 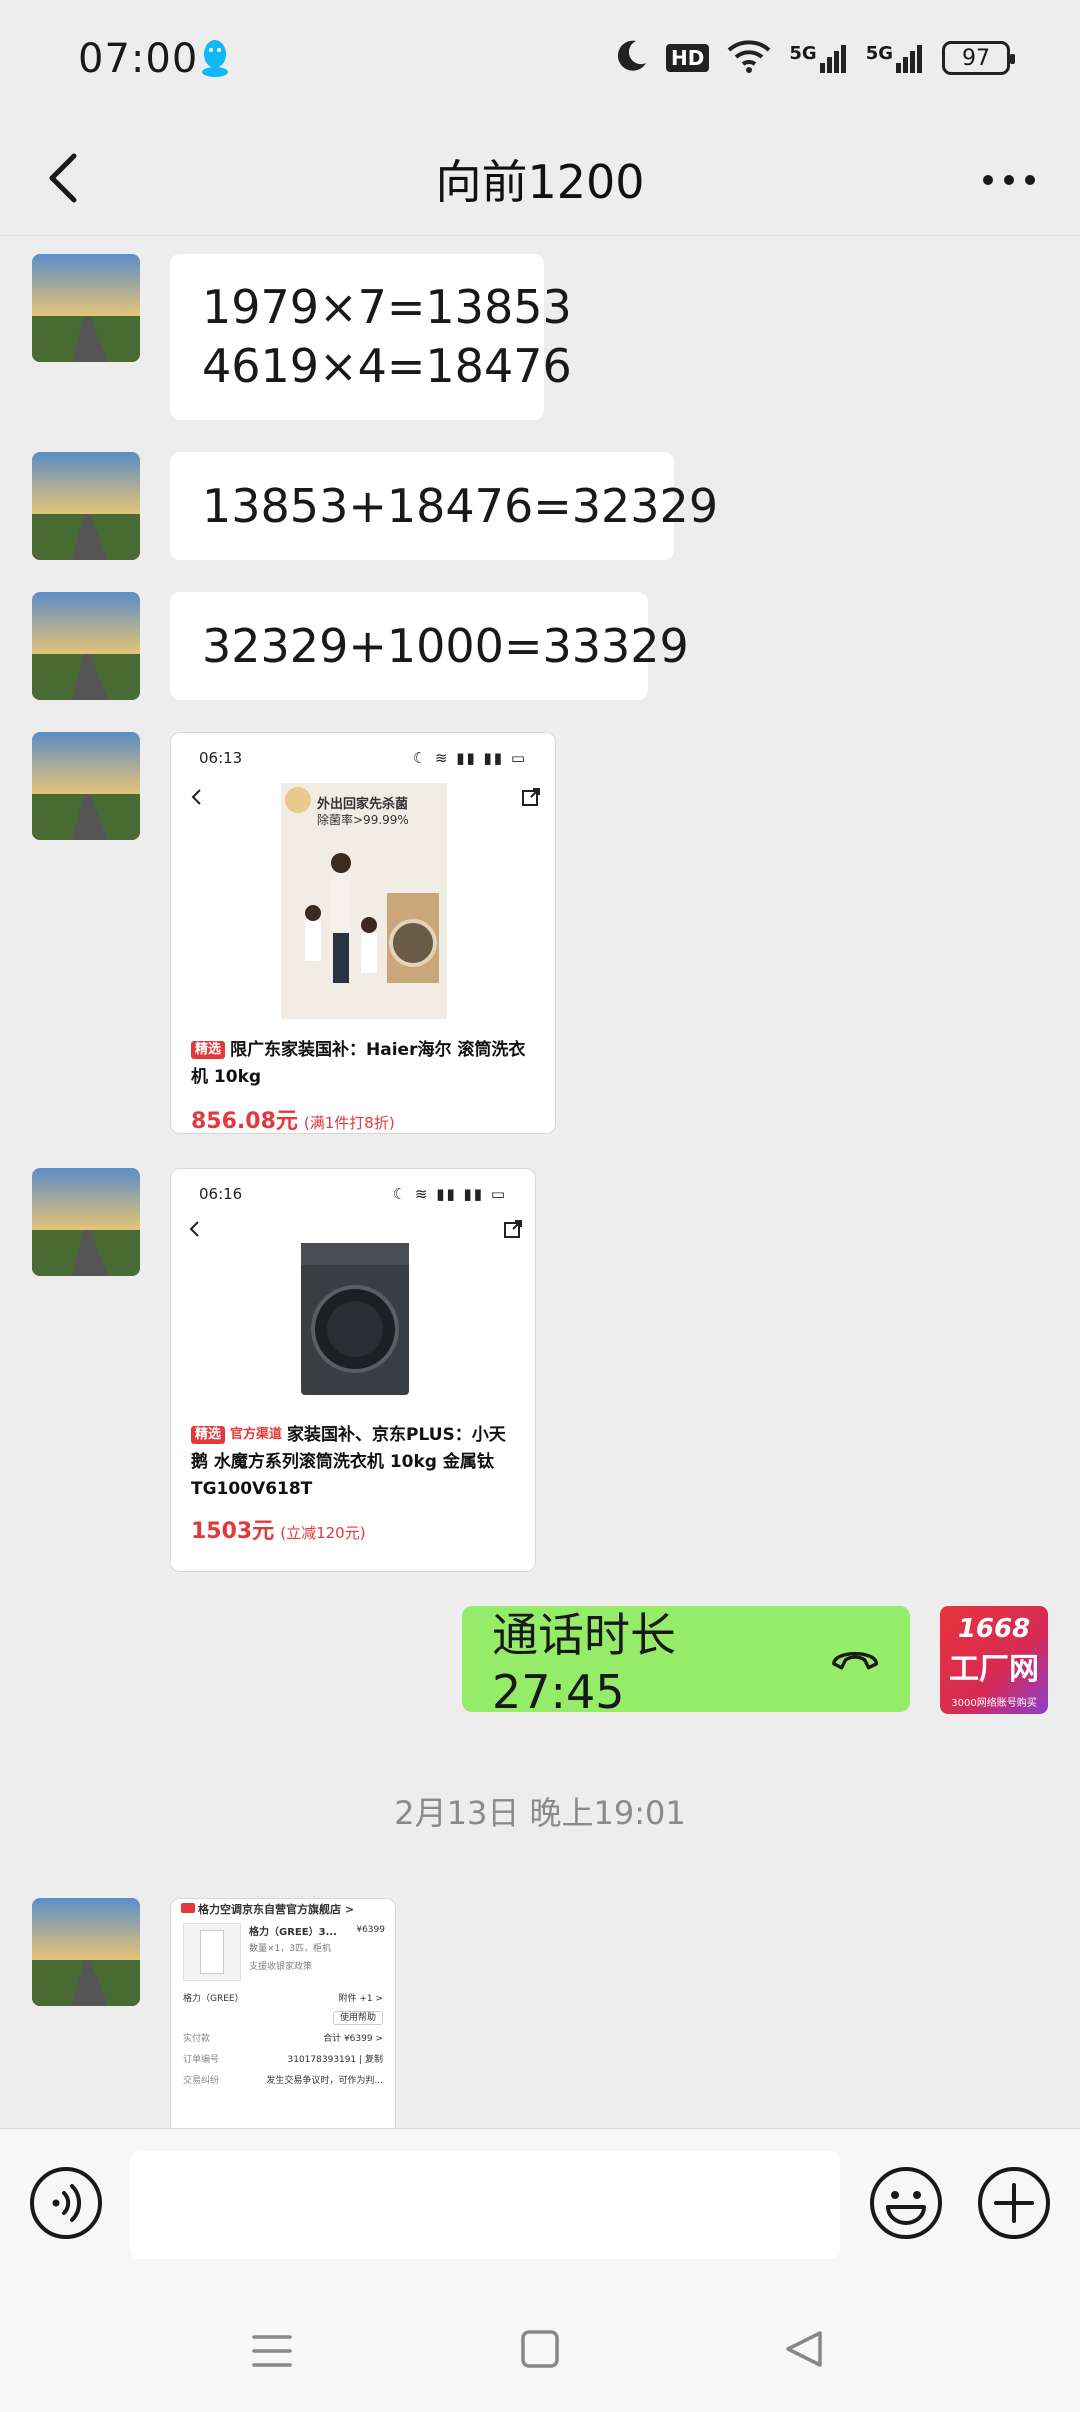 I want to click on voice-icon, so click(x=66, y=2203).